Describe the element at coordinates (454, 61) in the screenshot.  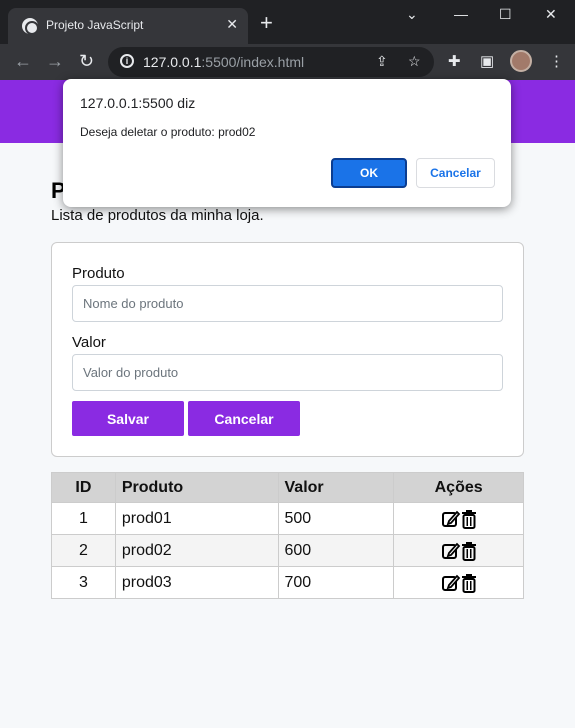
I see `extensions-icon: ✚` at that location.